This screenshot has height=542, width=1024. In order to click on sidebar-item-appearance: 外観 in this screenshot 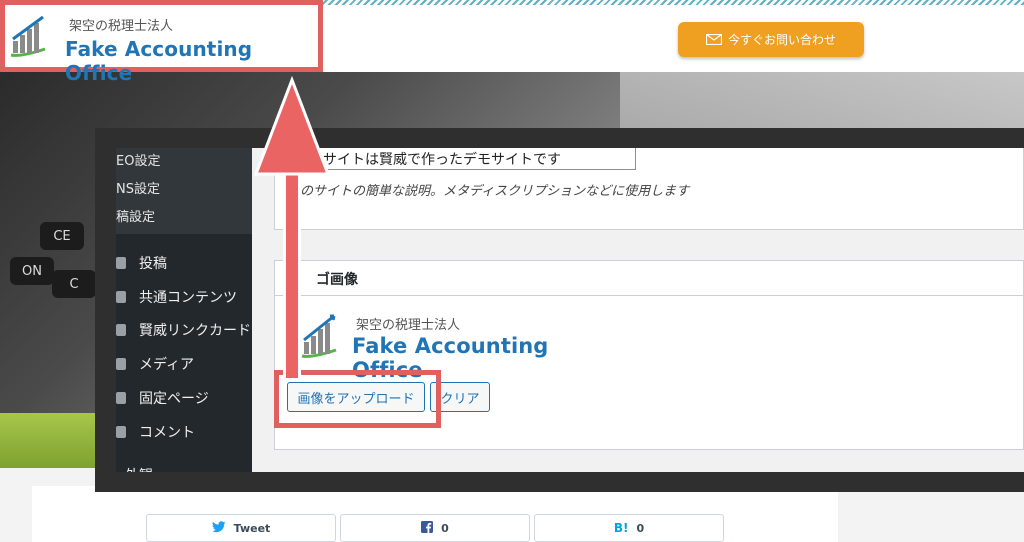, I will do `click(184, 467)`.